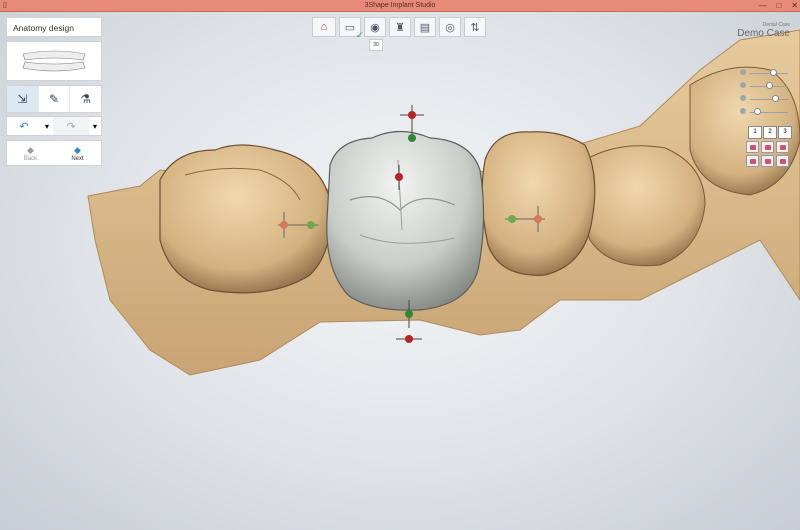  I want to click on next-button: ◆ Next, so click(77, 153).